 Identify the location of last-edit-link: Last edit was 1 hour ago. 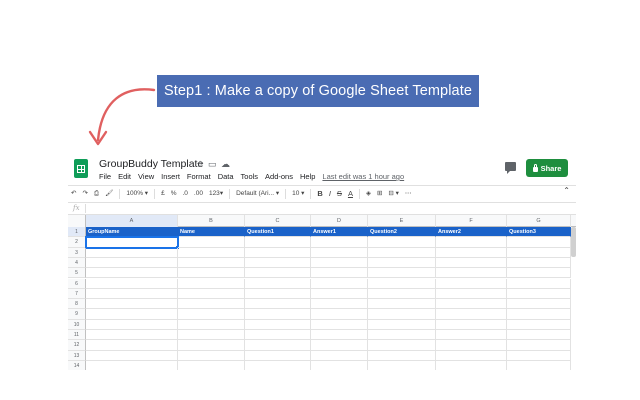
(363, 177).